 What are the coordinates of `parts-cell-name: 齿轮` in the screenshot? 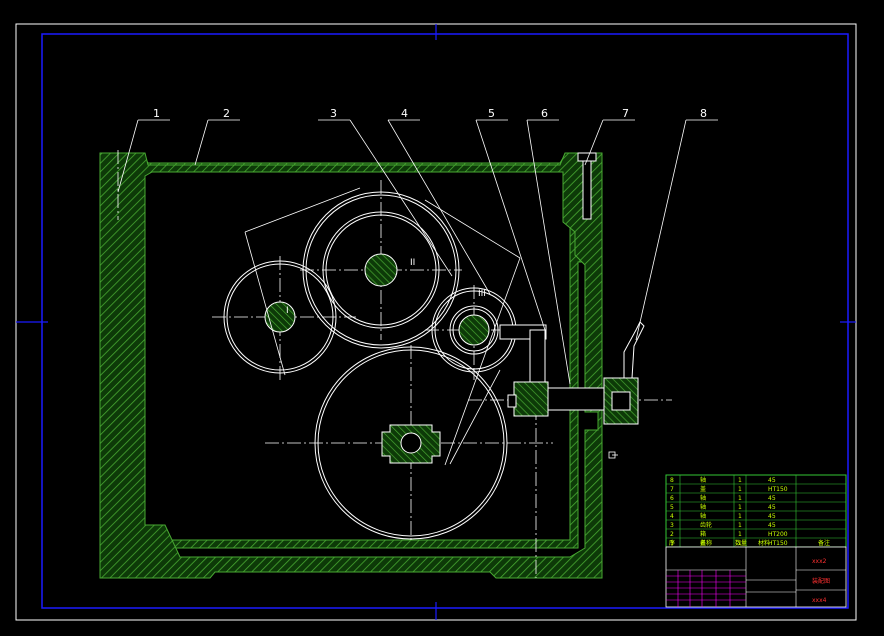 It's located at (706, 525).